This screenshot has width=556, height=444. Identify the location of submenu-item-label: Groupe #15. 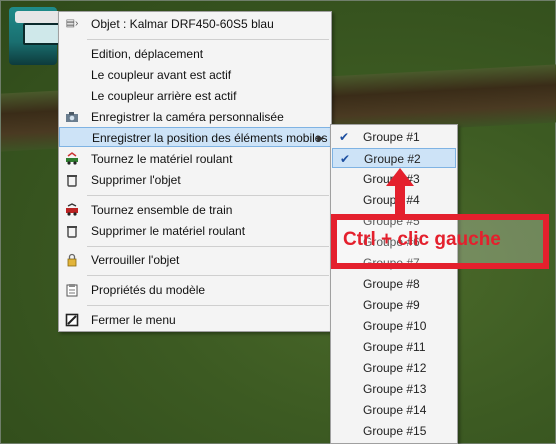
(395, 431).